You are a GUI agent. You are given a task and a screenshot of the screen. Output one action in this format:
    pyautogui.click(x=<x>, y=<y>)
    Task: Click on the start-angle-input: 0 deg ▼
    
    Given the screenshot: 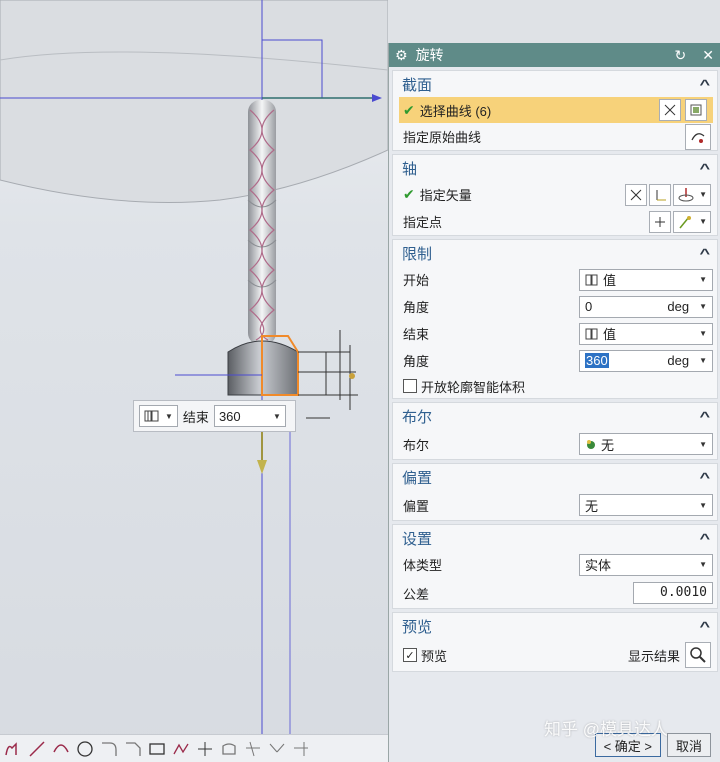 What is the action you would take?
    pyautogui.click(x=646, y=306)
    